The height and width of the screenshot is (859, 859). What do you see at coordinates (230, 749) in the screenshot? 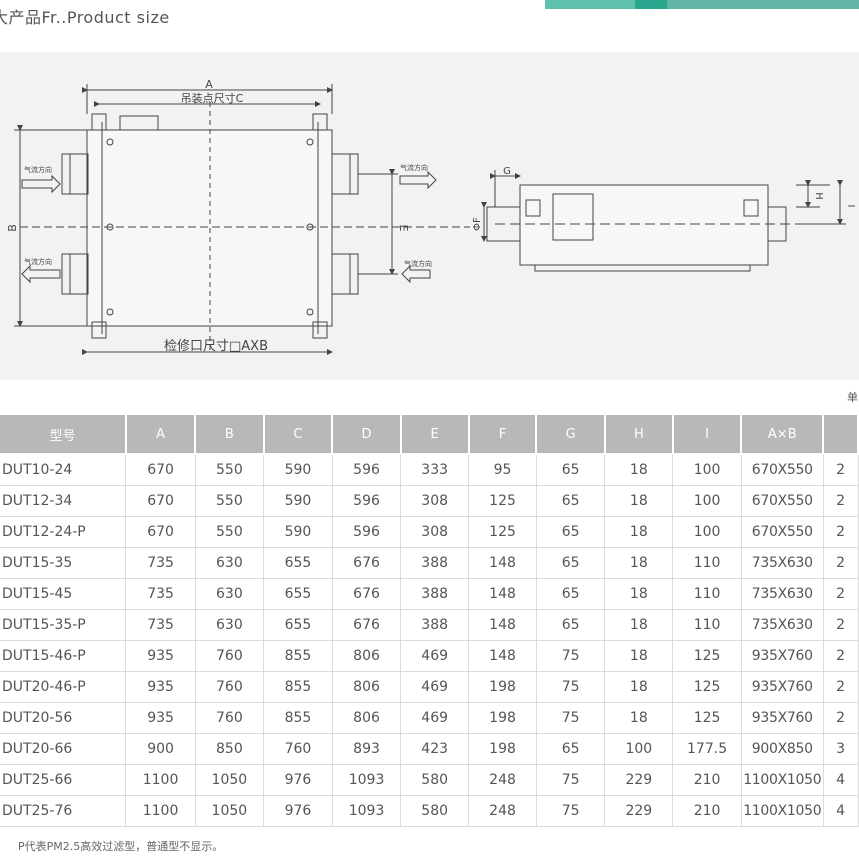
I see `value-cell: 850` at bounding box center [230, 749].